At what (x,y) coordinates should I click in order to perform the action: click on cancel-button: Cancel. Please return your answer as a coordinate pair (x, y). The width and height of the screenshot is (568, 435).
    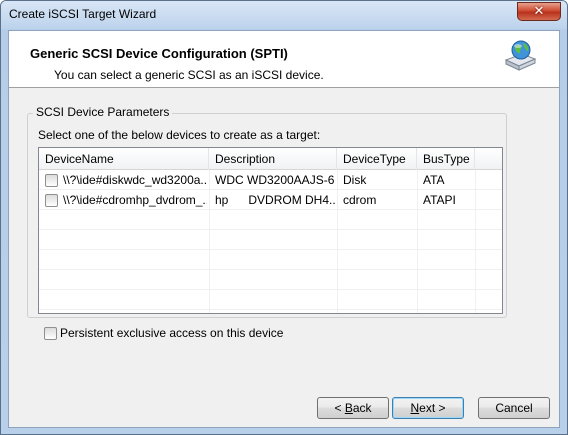
    Looking at the image, I should click on (514, 408).